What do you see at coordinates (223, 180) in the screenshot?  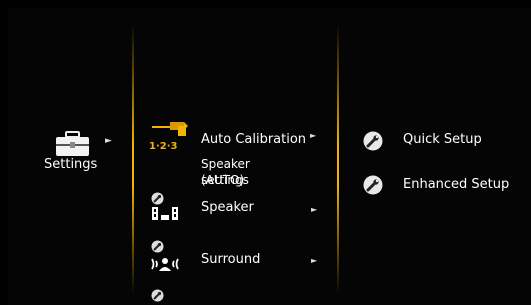 I see `menu-item-description-line2: (AUTO)` at bounding box center [223, 180].